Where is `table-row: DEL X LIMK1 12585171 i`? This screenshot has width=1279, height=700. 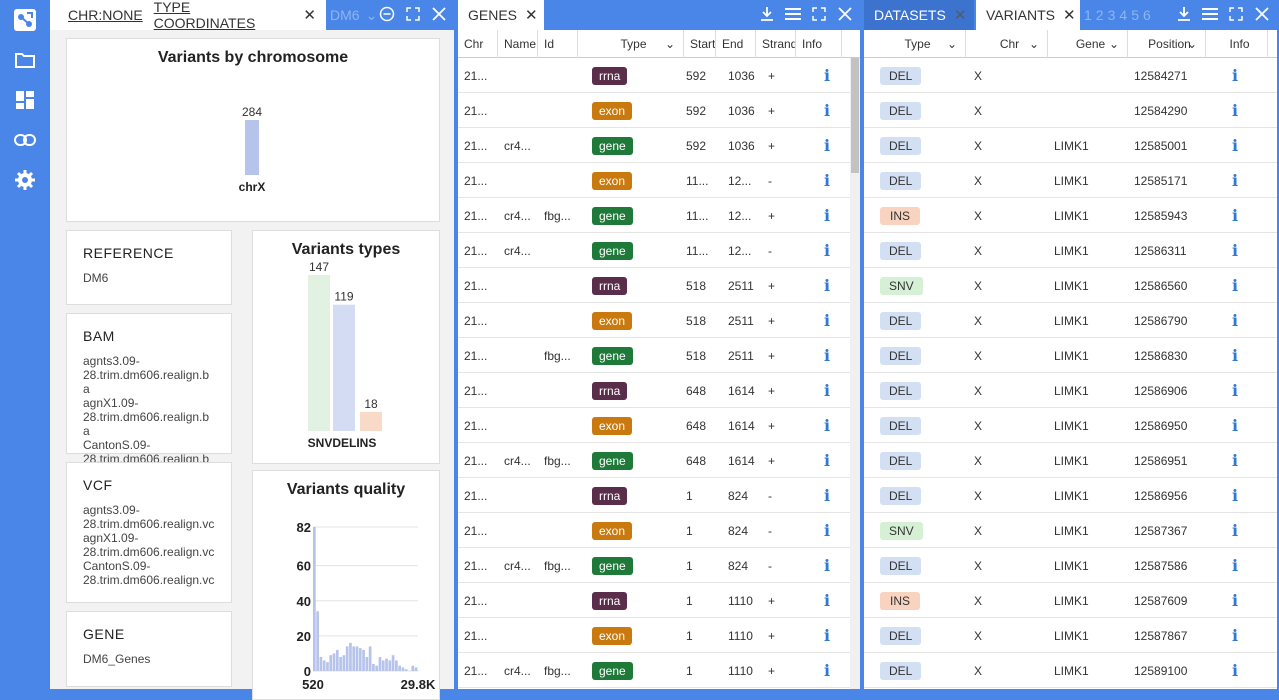 table-row: DEL X LIMK1 12585171 i is located at coordinates (1070, 180).